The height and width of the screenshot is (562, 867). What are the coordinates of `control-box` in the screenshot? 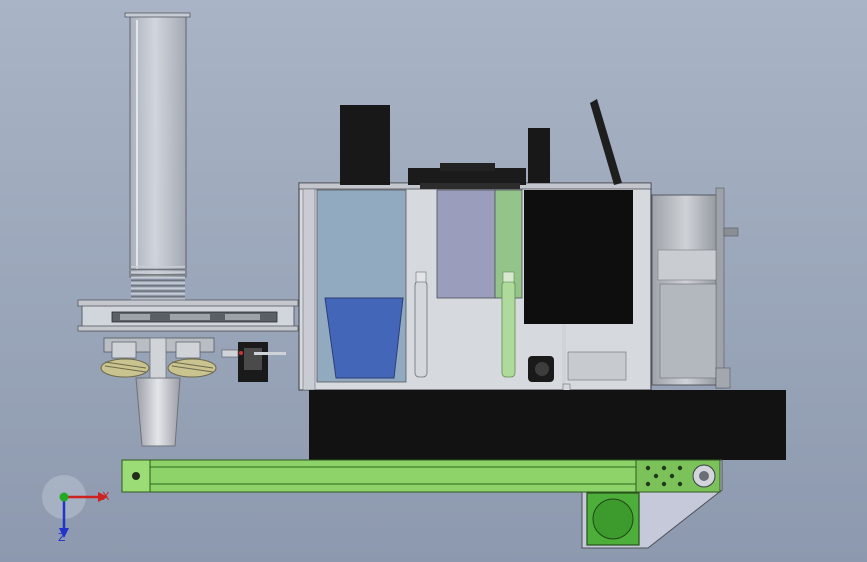 It's located at (578, 257).